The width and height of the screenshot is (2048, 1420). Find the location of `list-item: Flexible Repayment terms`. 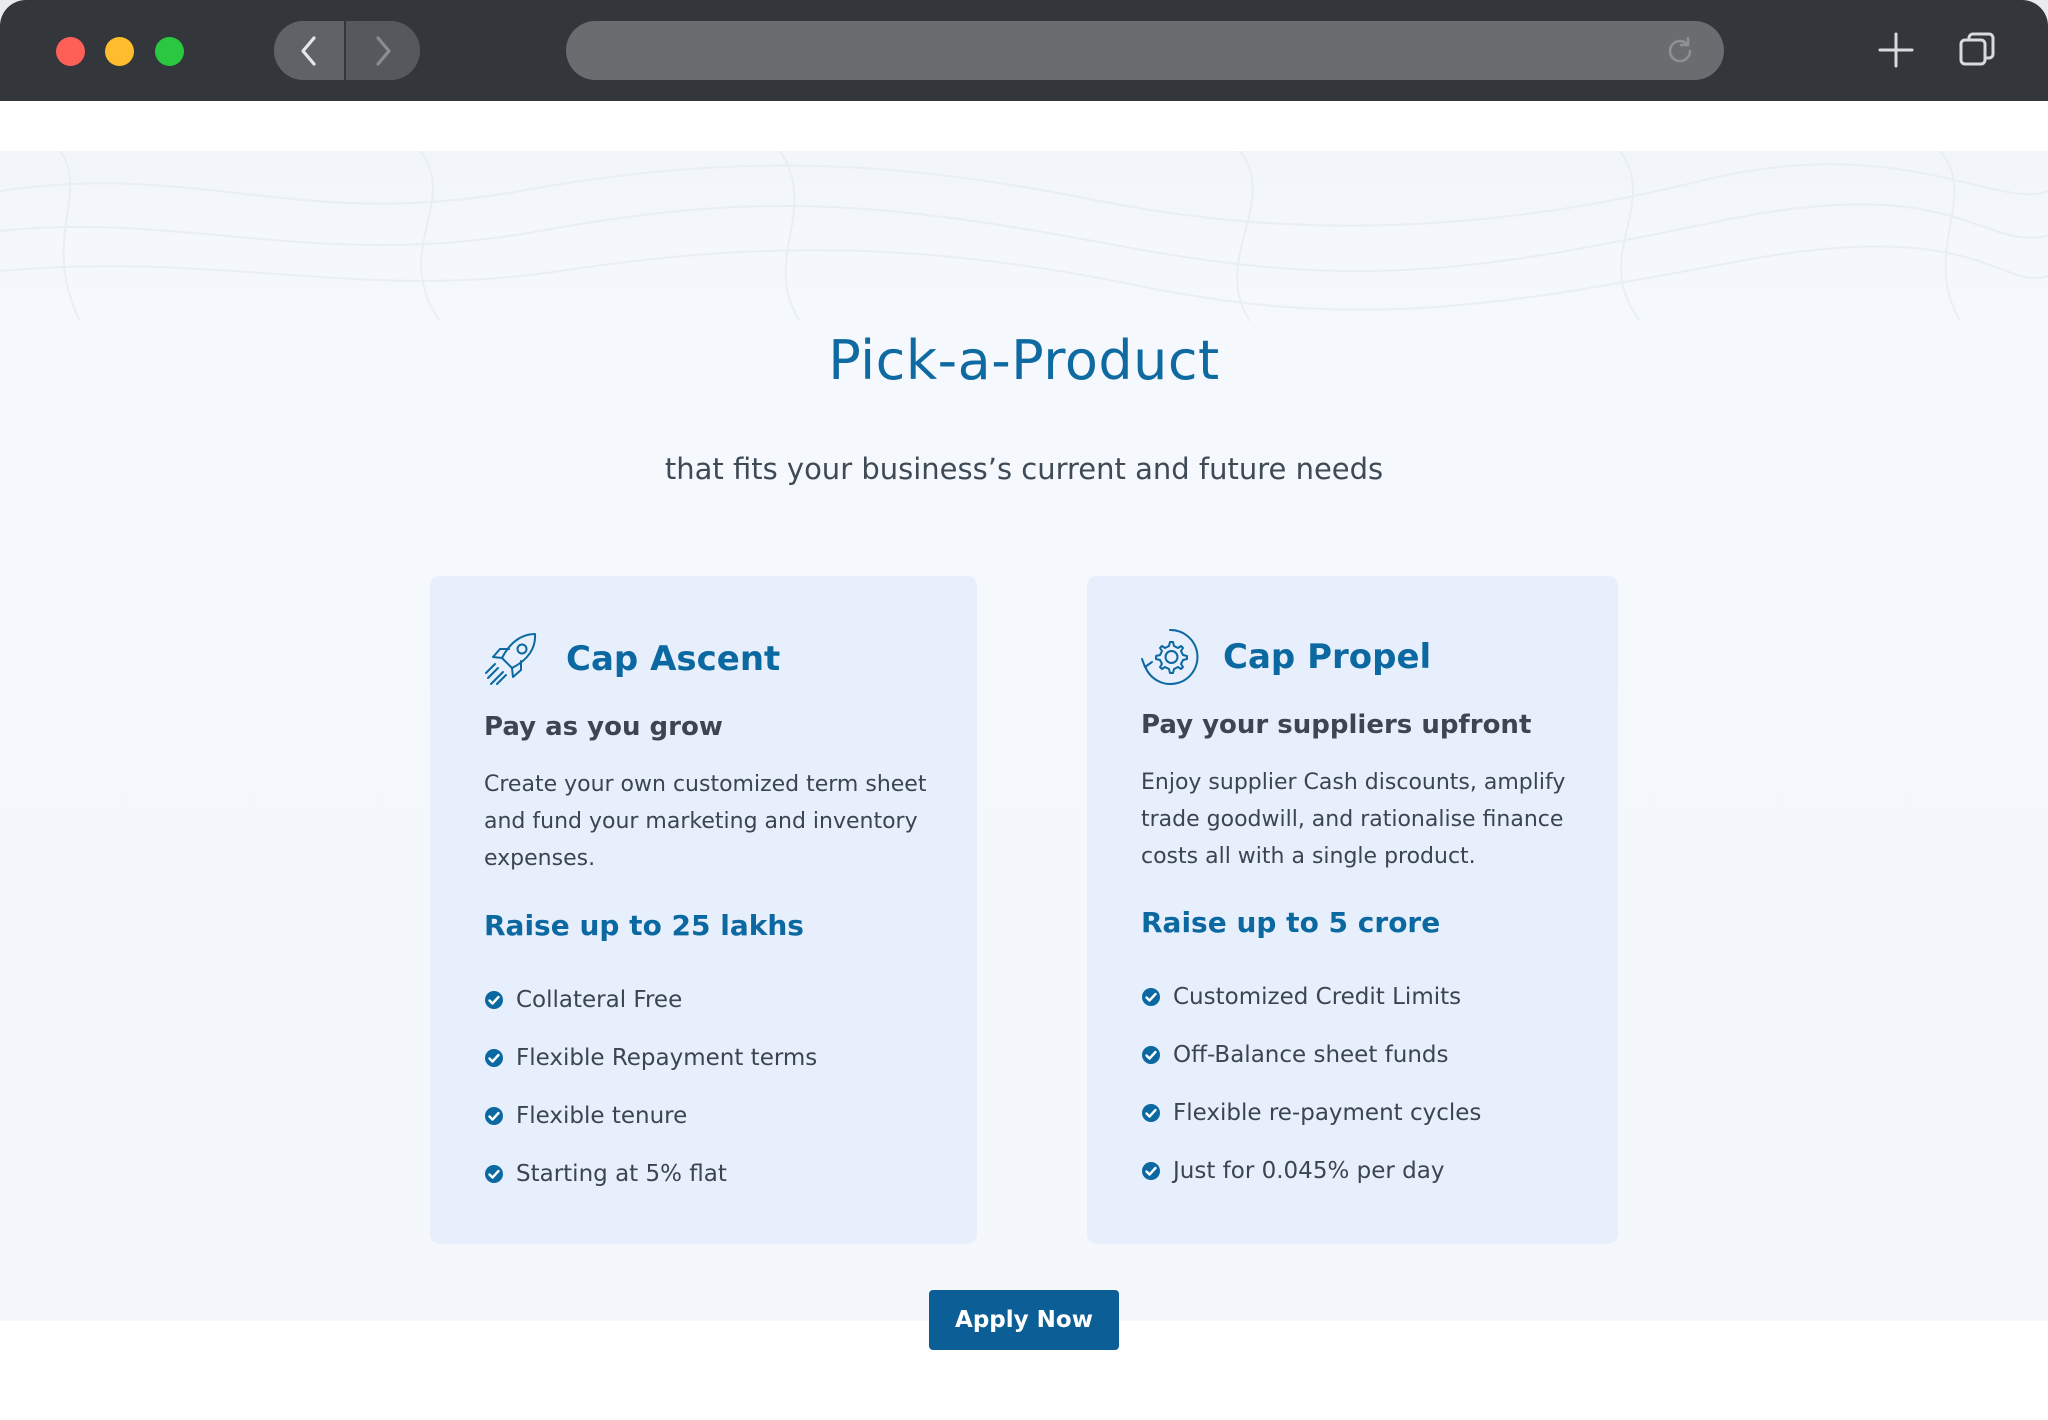

list-item: Flexible Repayment terms is located at coordinates (650, 1058).